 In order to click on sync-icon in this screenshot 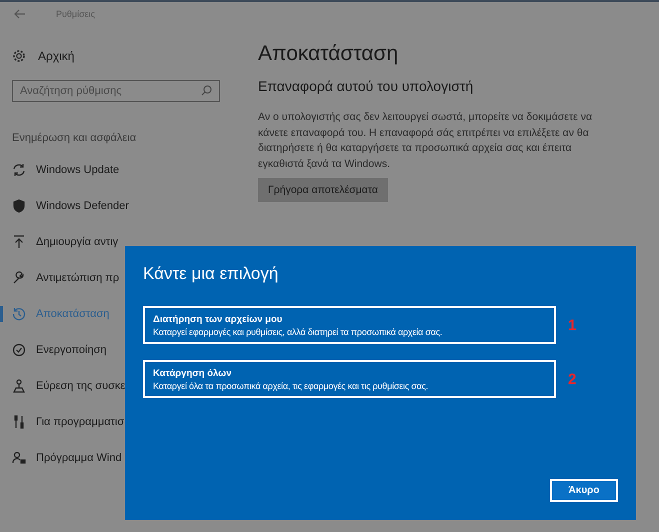, I will do `click(19, 170)`.